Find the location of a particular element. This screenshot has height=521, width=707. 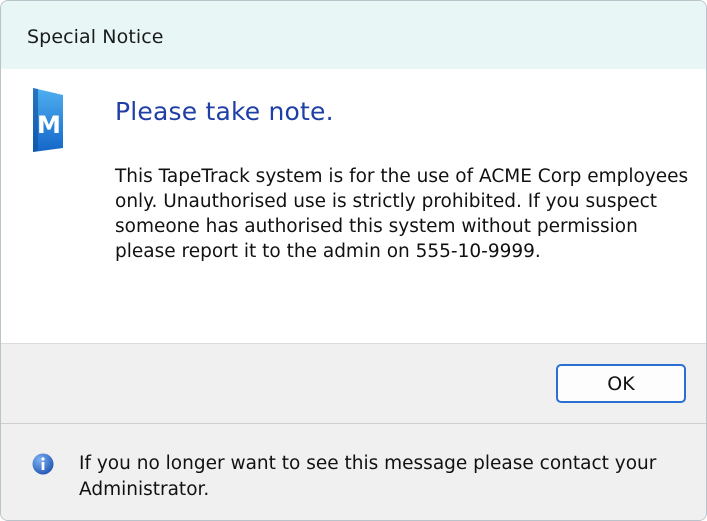

svg-text: M is located at coordinates (49, 125).